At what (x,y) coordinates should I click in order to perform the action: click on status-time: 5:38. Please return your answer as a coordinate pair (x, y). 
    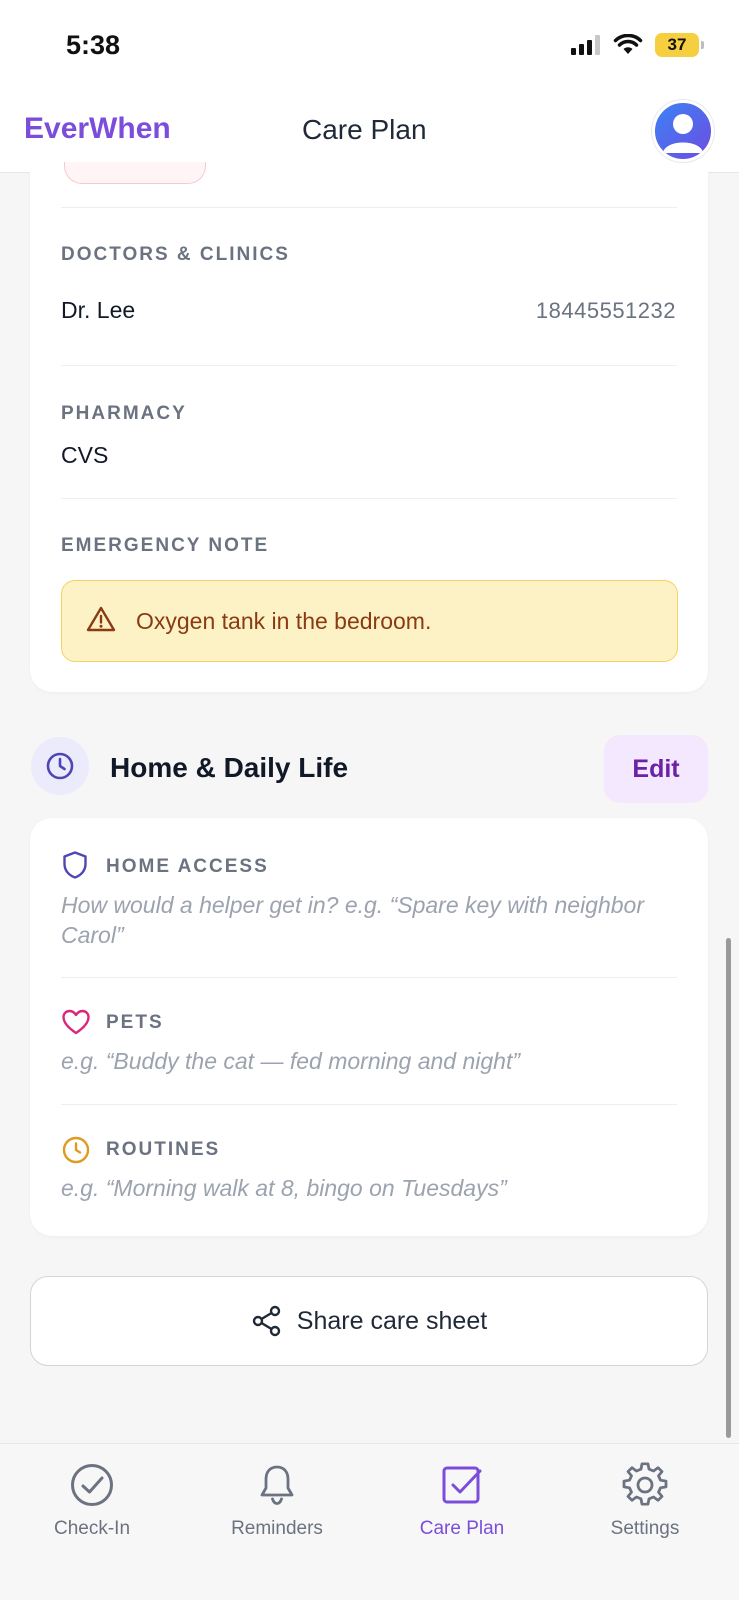
    Looking at the image, I should click on (93, 45).